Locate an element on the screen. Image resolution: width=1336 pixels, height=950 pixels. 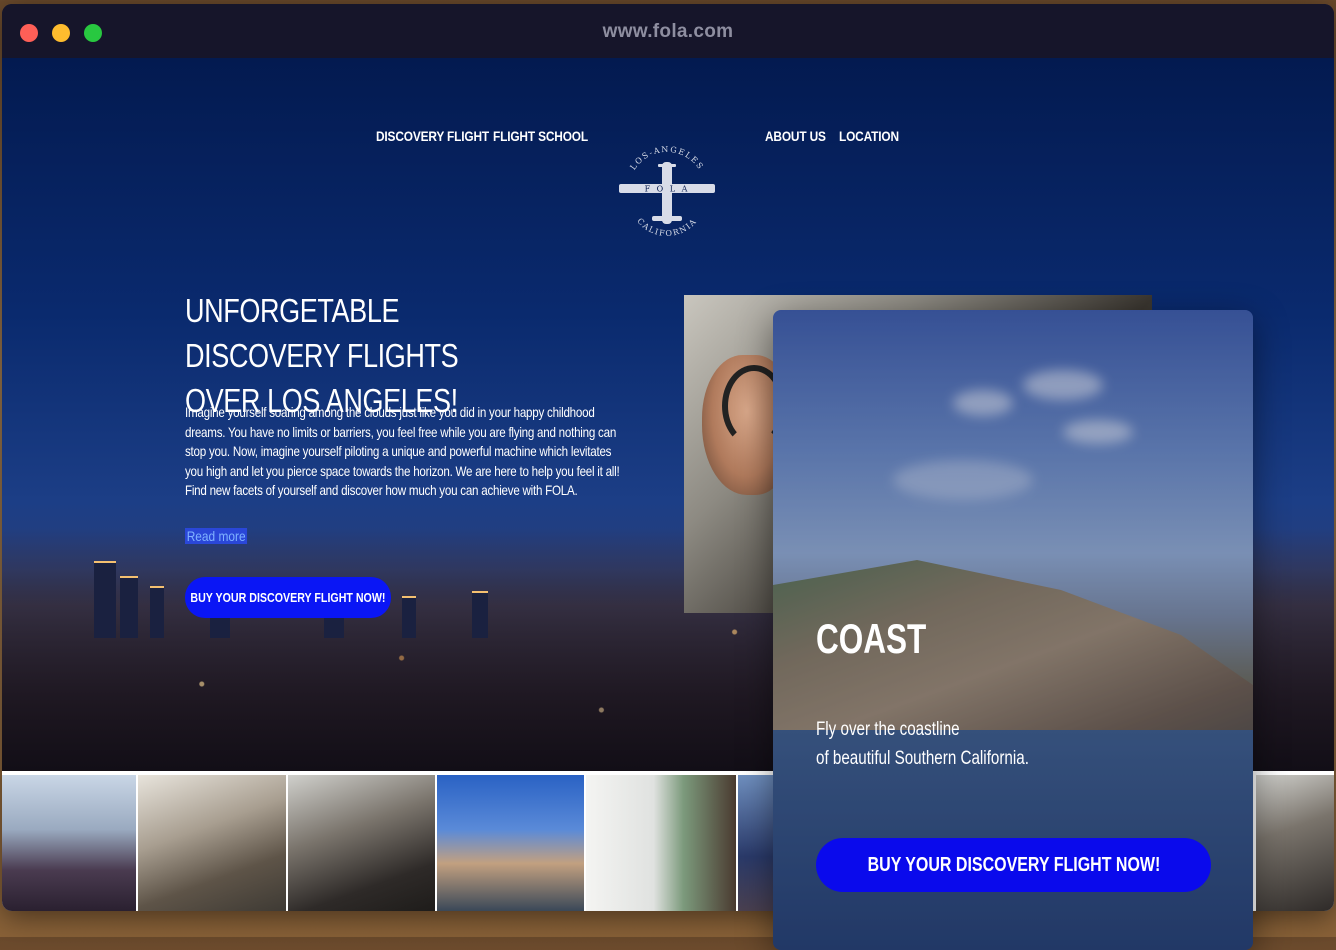
card-buy-button-label: BUY YOUR DISCOVERY FLIGHT NOW! is located at coordinates (1013, 864).